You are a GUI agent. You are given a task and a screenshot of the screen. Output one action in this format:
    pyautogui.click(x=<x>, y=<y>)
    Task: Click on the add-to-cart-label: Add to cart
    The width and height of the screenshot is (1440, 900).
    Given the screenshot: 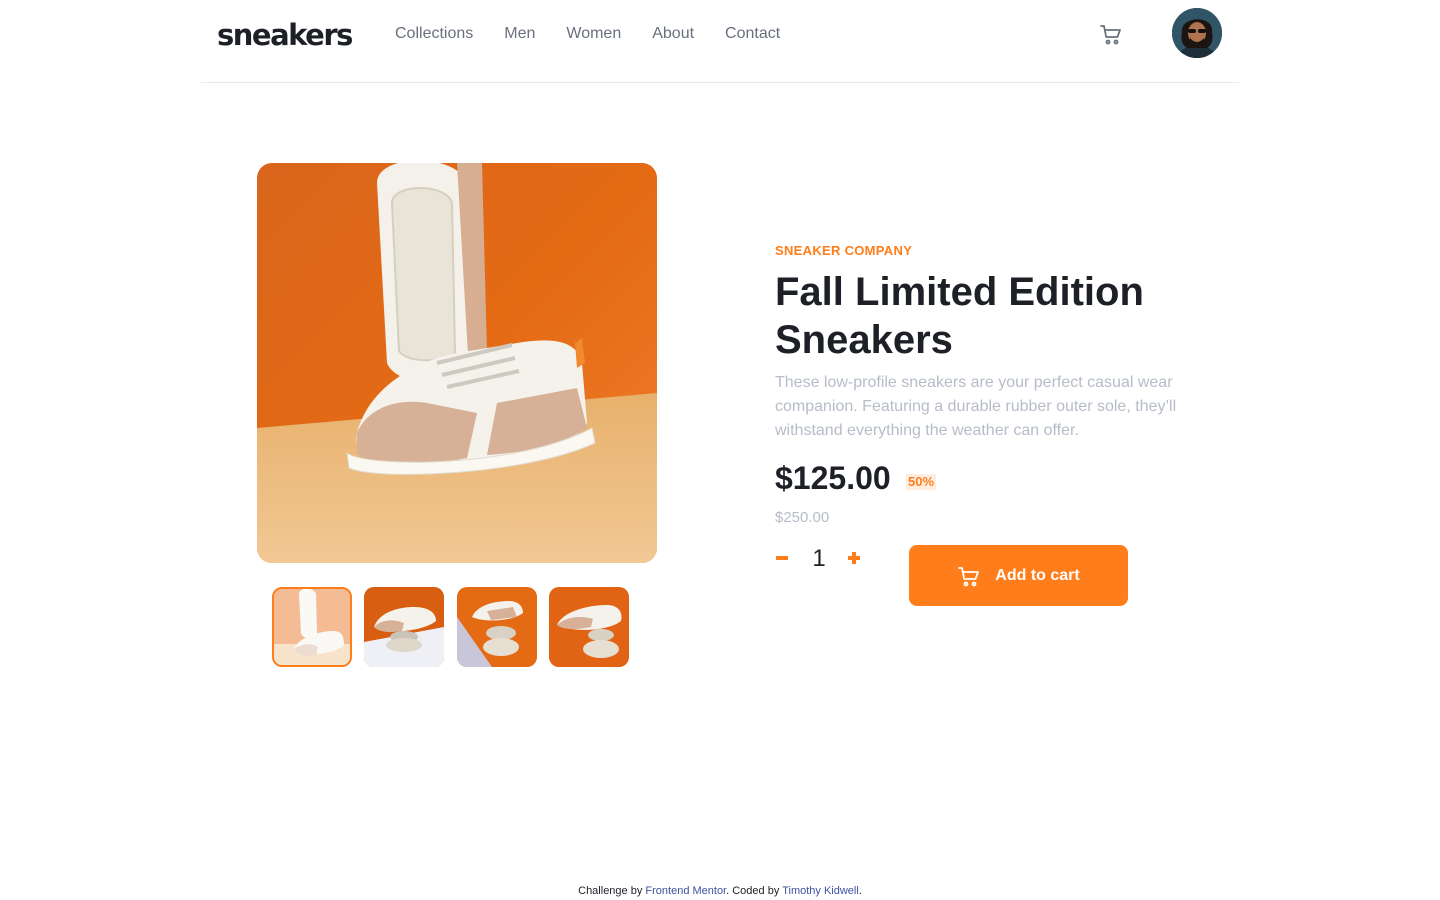 What is the action you would take?
    pyautogui.click(x=1037, y=575)
    